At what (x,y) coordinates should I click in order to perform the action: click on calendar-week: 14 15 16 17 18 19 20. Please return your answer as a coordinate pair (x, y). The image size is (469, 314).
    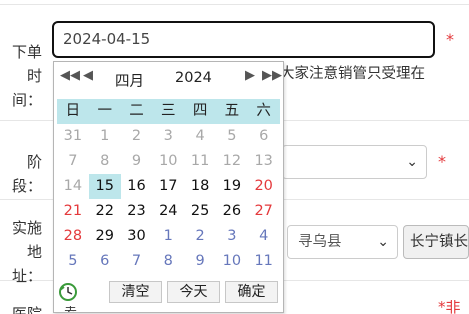
    Looking at the image, I should click on (168, 186).